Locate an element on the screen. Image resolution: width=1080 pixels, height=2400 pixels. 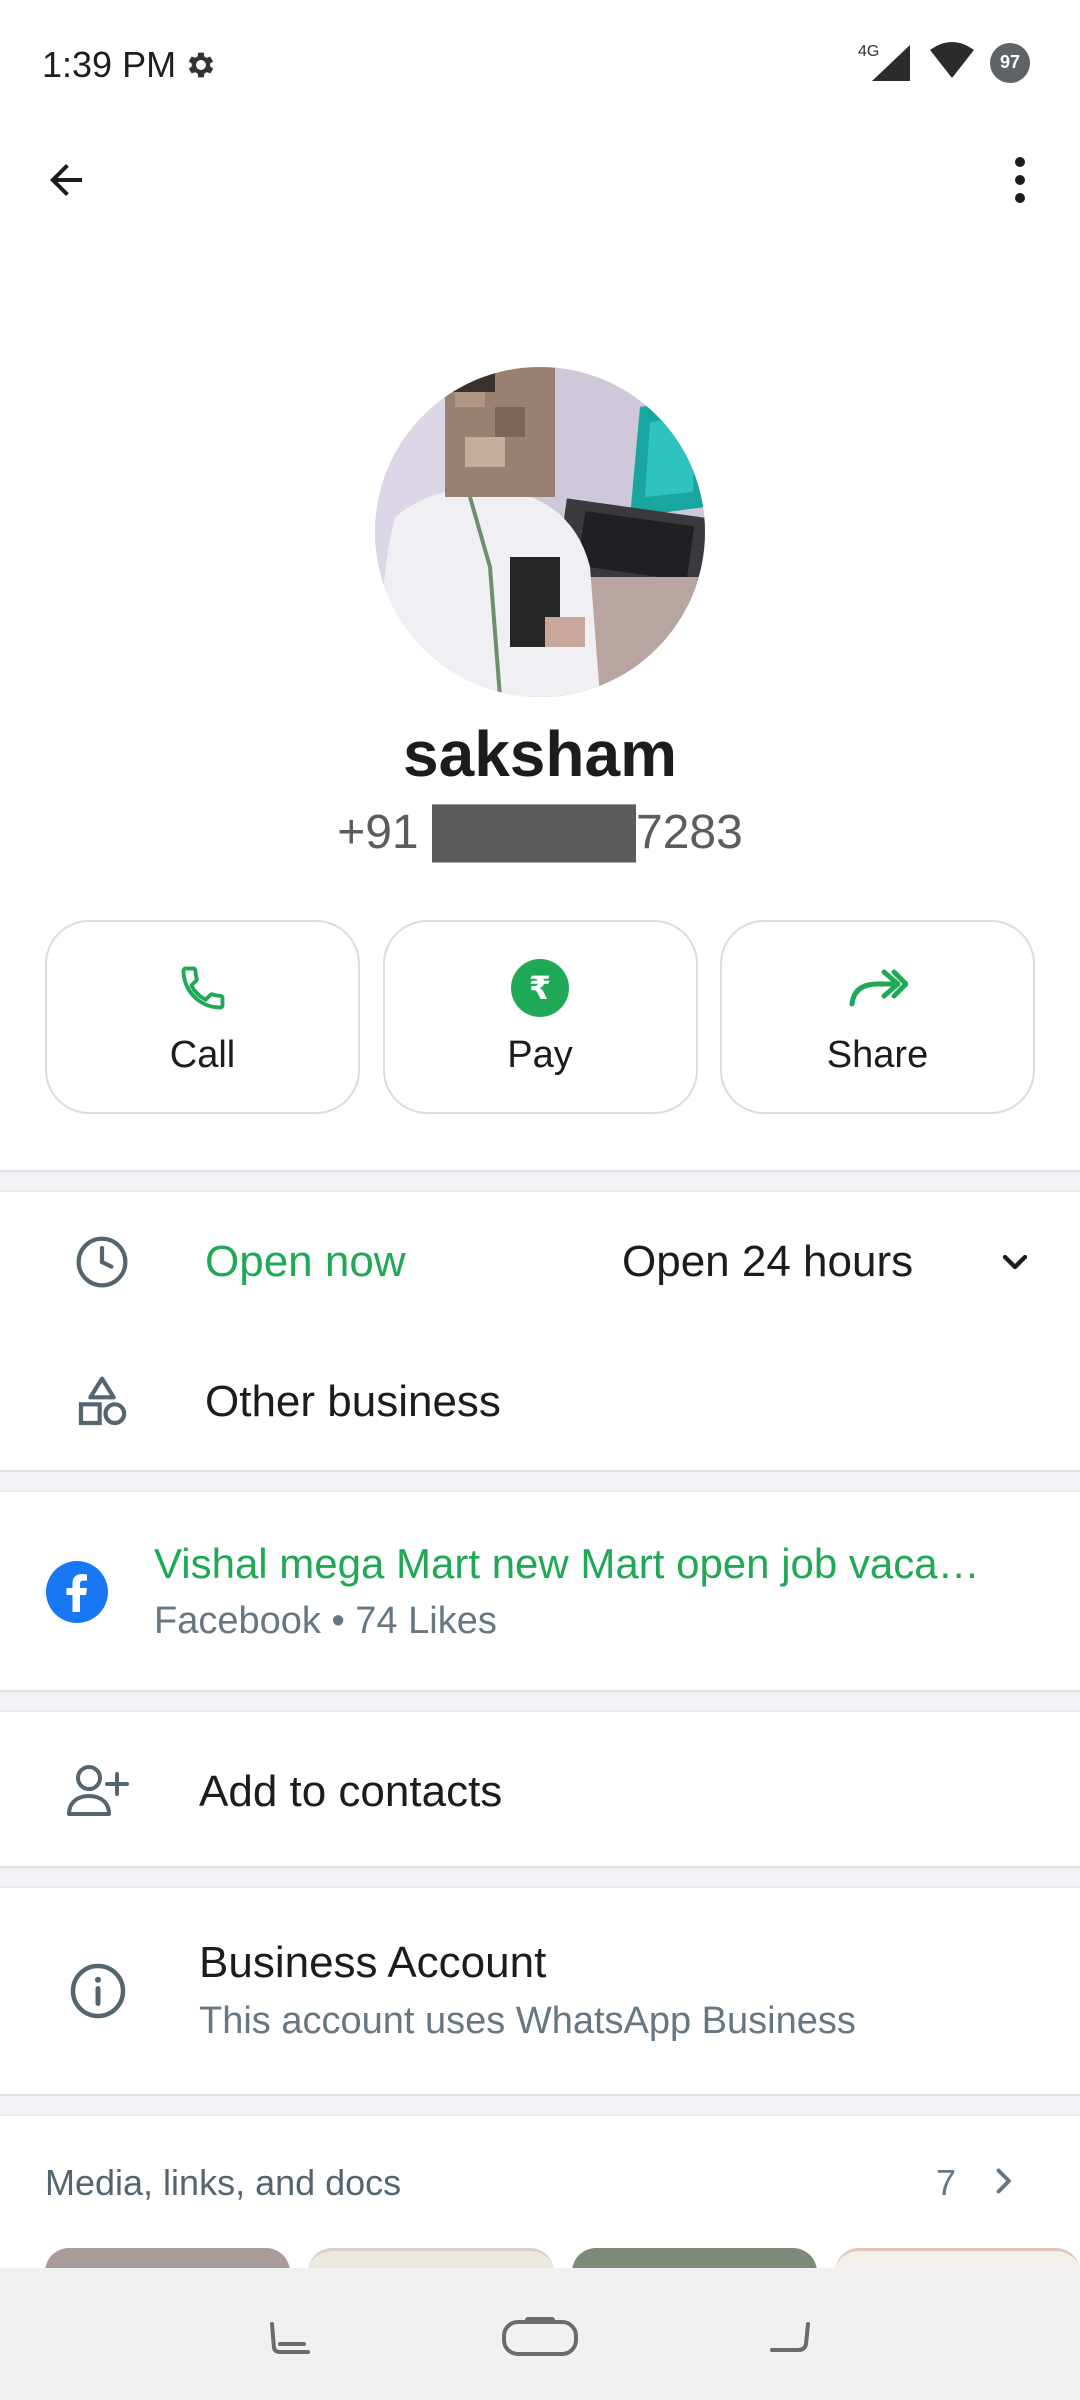
home-icon is located at coordinates (540, 2336).